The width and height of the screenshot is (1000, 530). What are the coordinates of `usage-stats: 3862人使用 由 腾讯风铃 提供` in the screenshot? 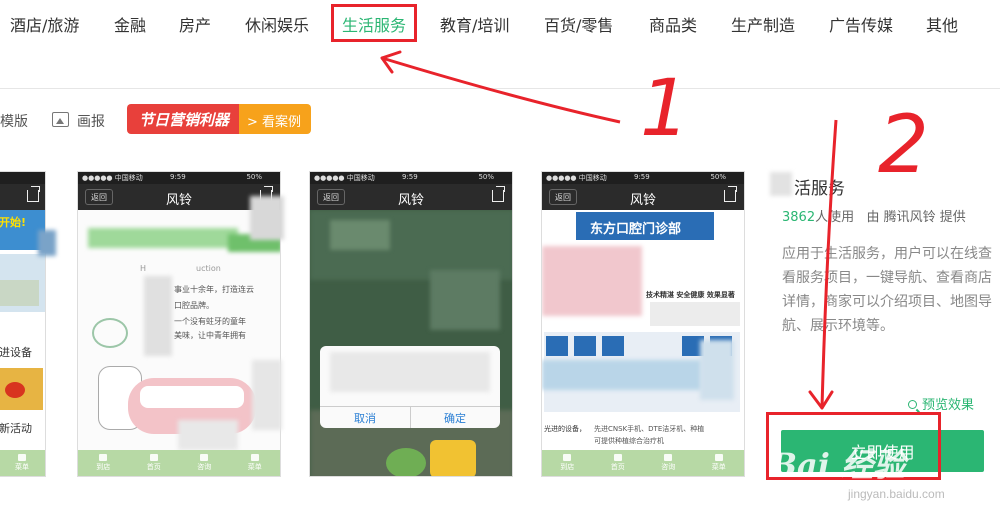 It's located at (874, 215).